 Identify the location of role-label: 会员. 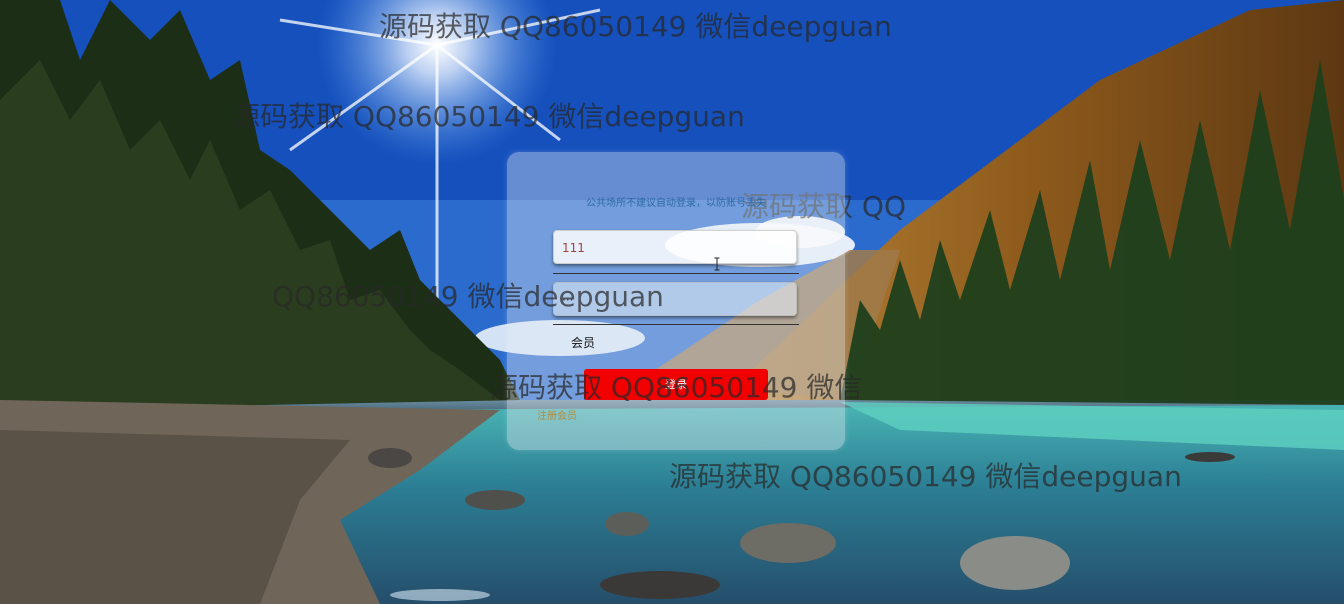
(583, 342).